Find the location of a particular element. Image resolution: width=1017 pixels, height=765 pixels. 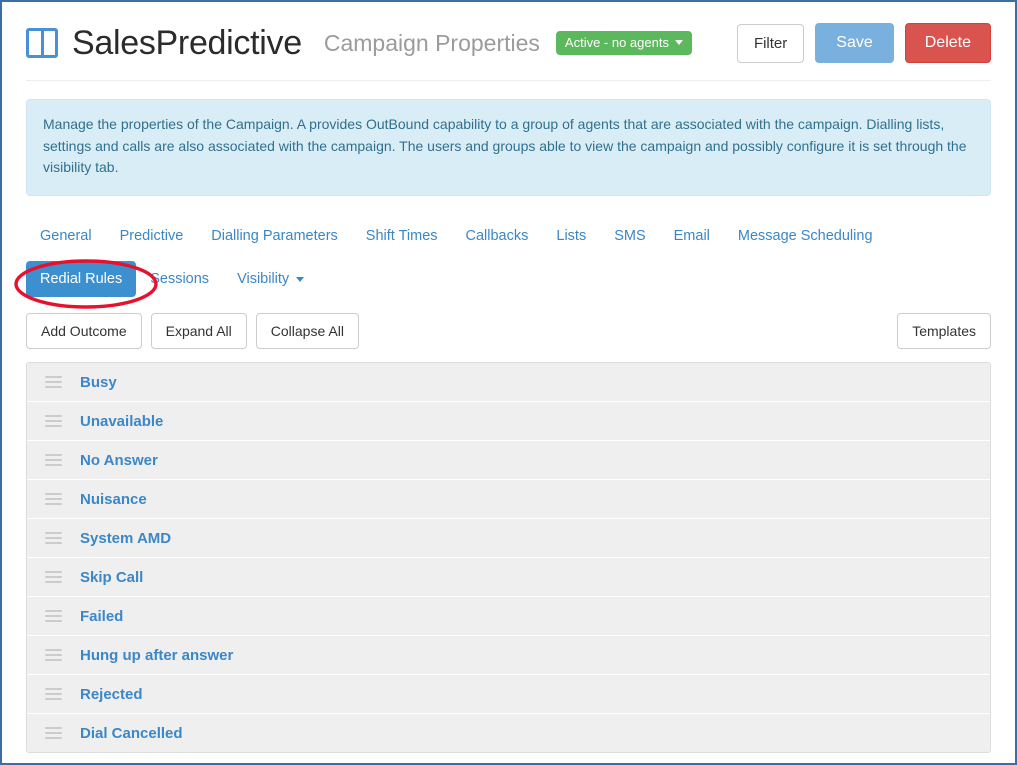

tab-predictive: Predictive is located at coordinates (152, 236).